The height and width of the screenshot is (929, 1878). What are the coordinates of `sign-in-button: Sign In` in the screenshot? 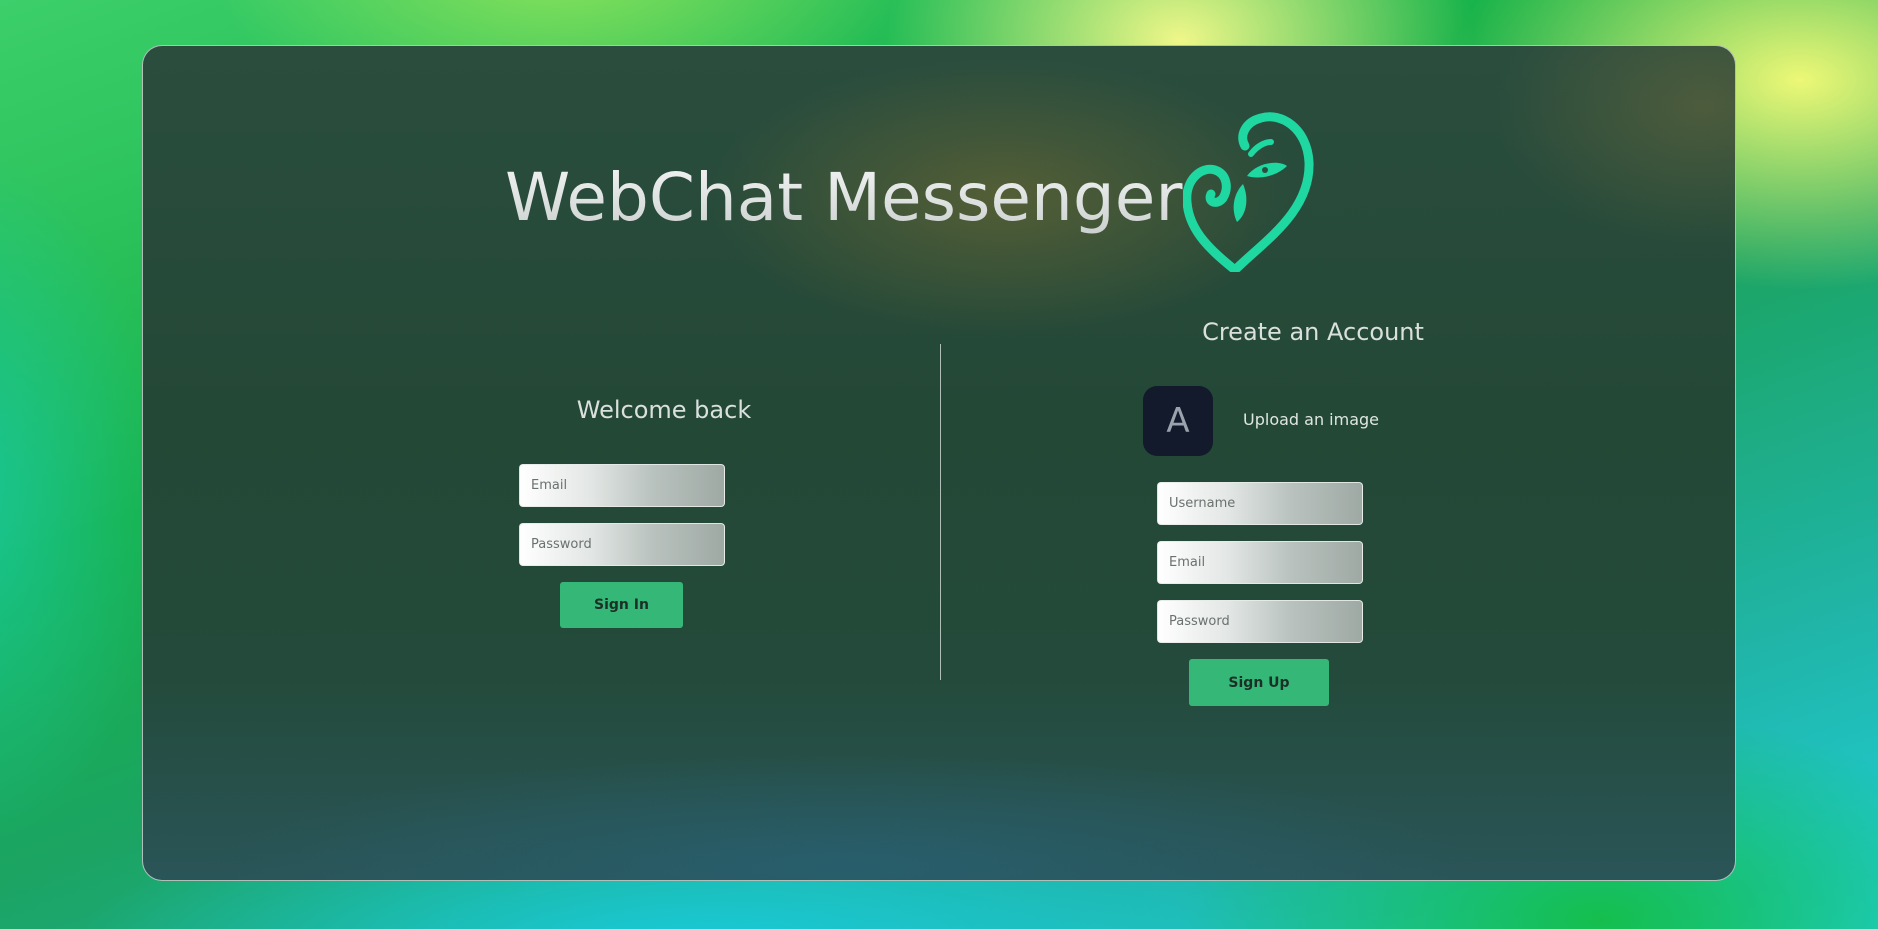 It's located at (621, 605).